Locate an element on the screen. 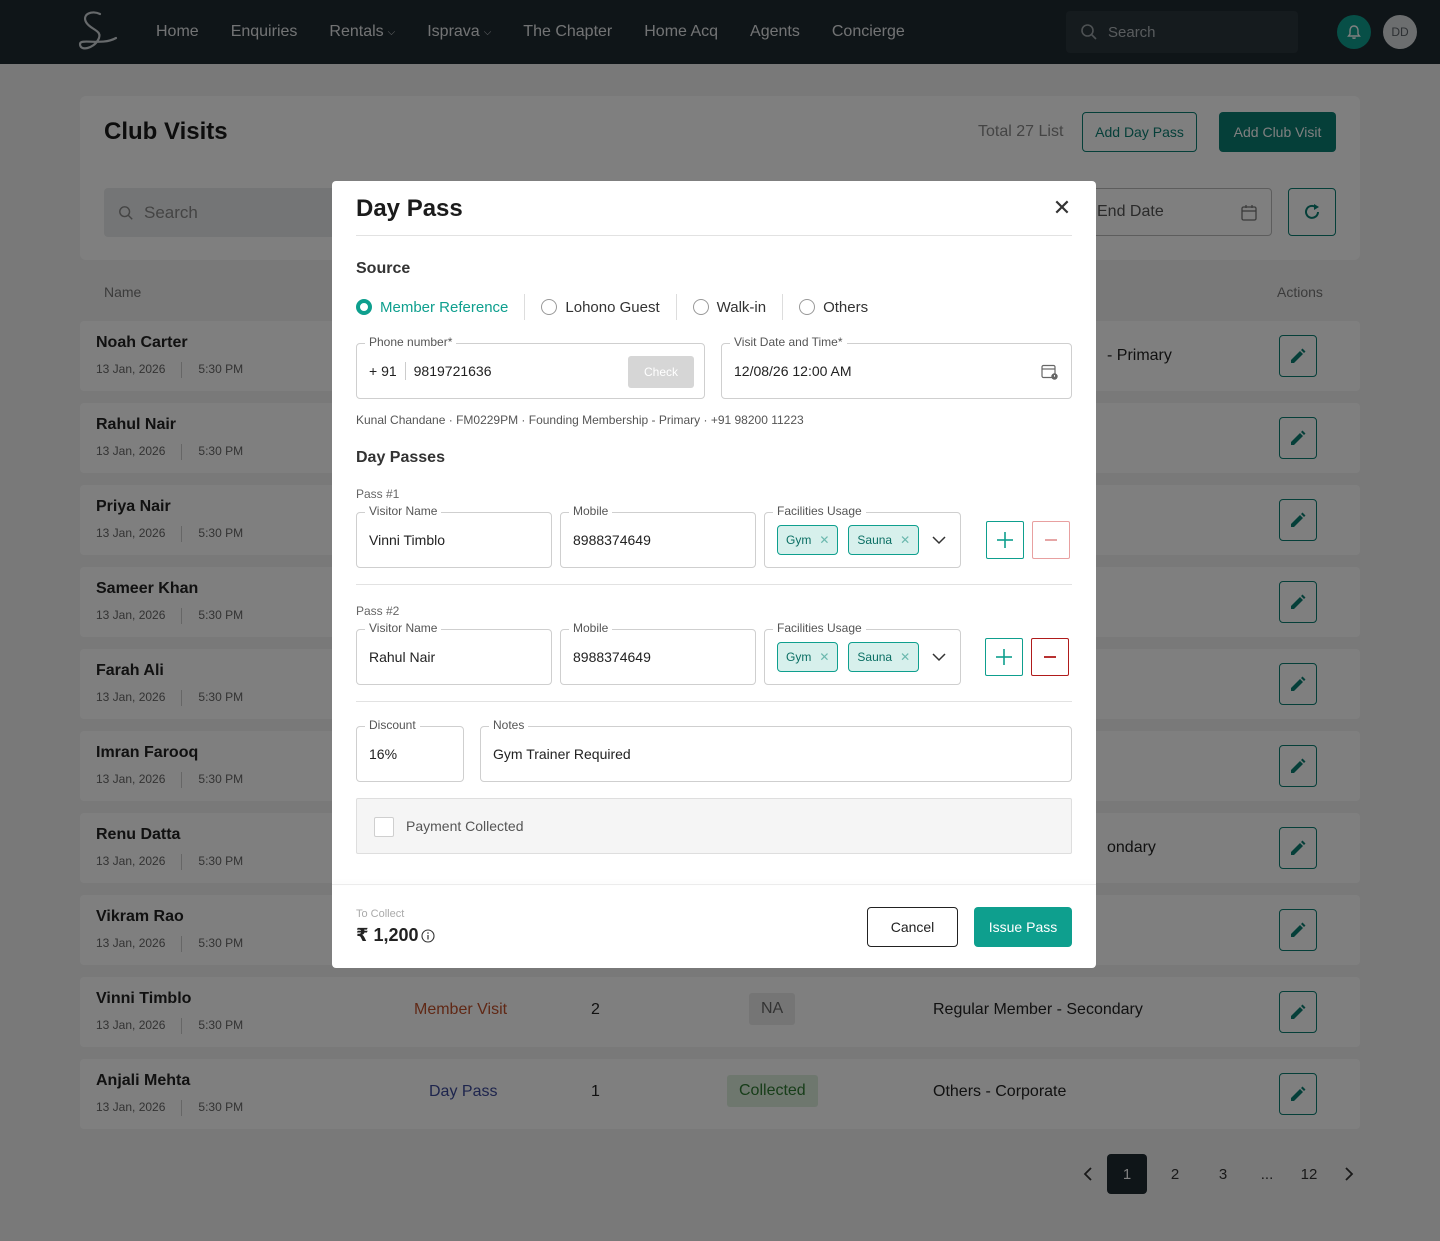 The width and height of the screenshot is (1440, 1241). radio-lohono-guest: Lohono Guest is located at coordinates (600, 307).